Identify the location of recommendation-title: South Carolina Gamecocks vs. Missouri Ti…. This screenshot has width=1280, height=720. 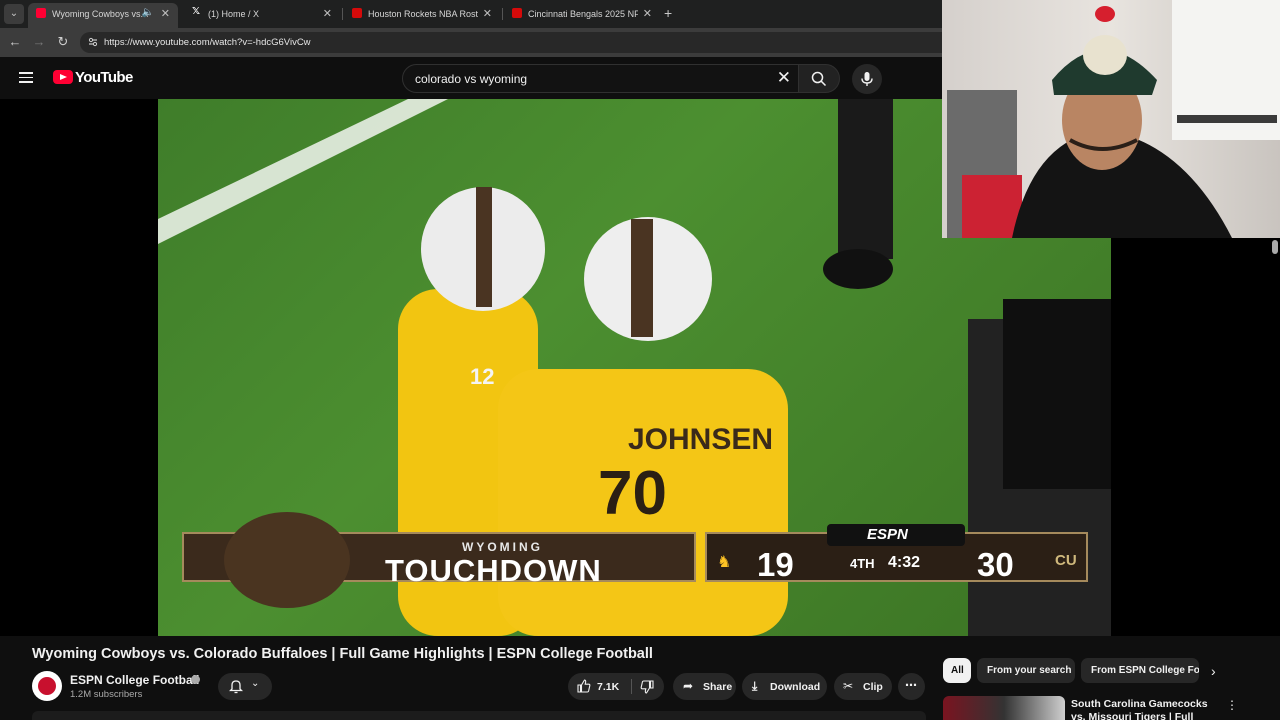
(1146, 709).